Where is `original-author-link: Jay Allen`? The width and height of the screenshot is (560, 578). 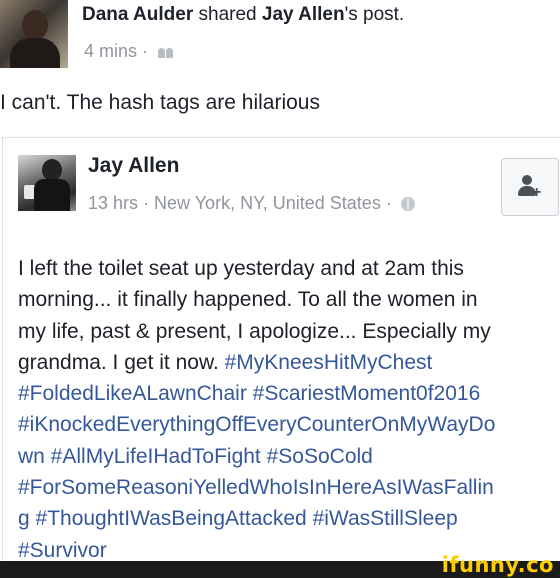
original-author-link: Jay Allen is located at coordinates (303, 14).